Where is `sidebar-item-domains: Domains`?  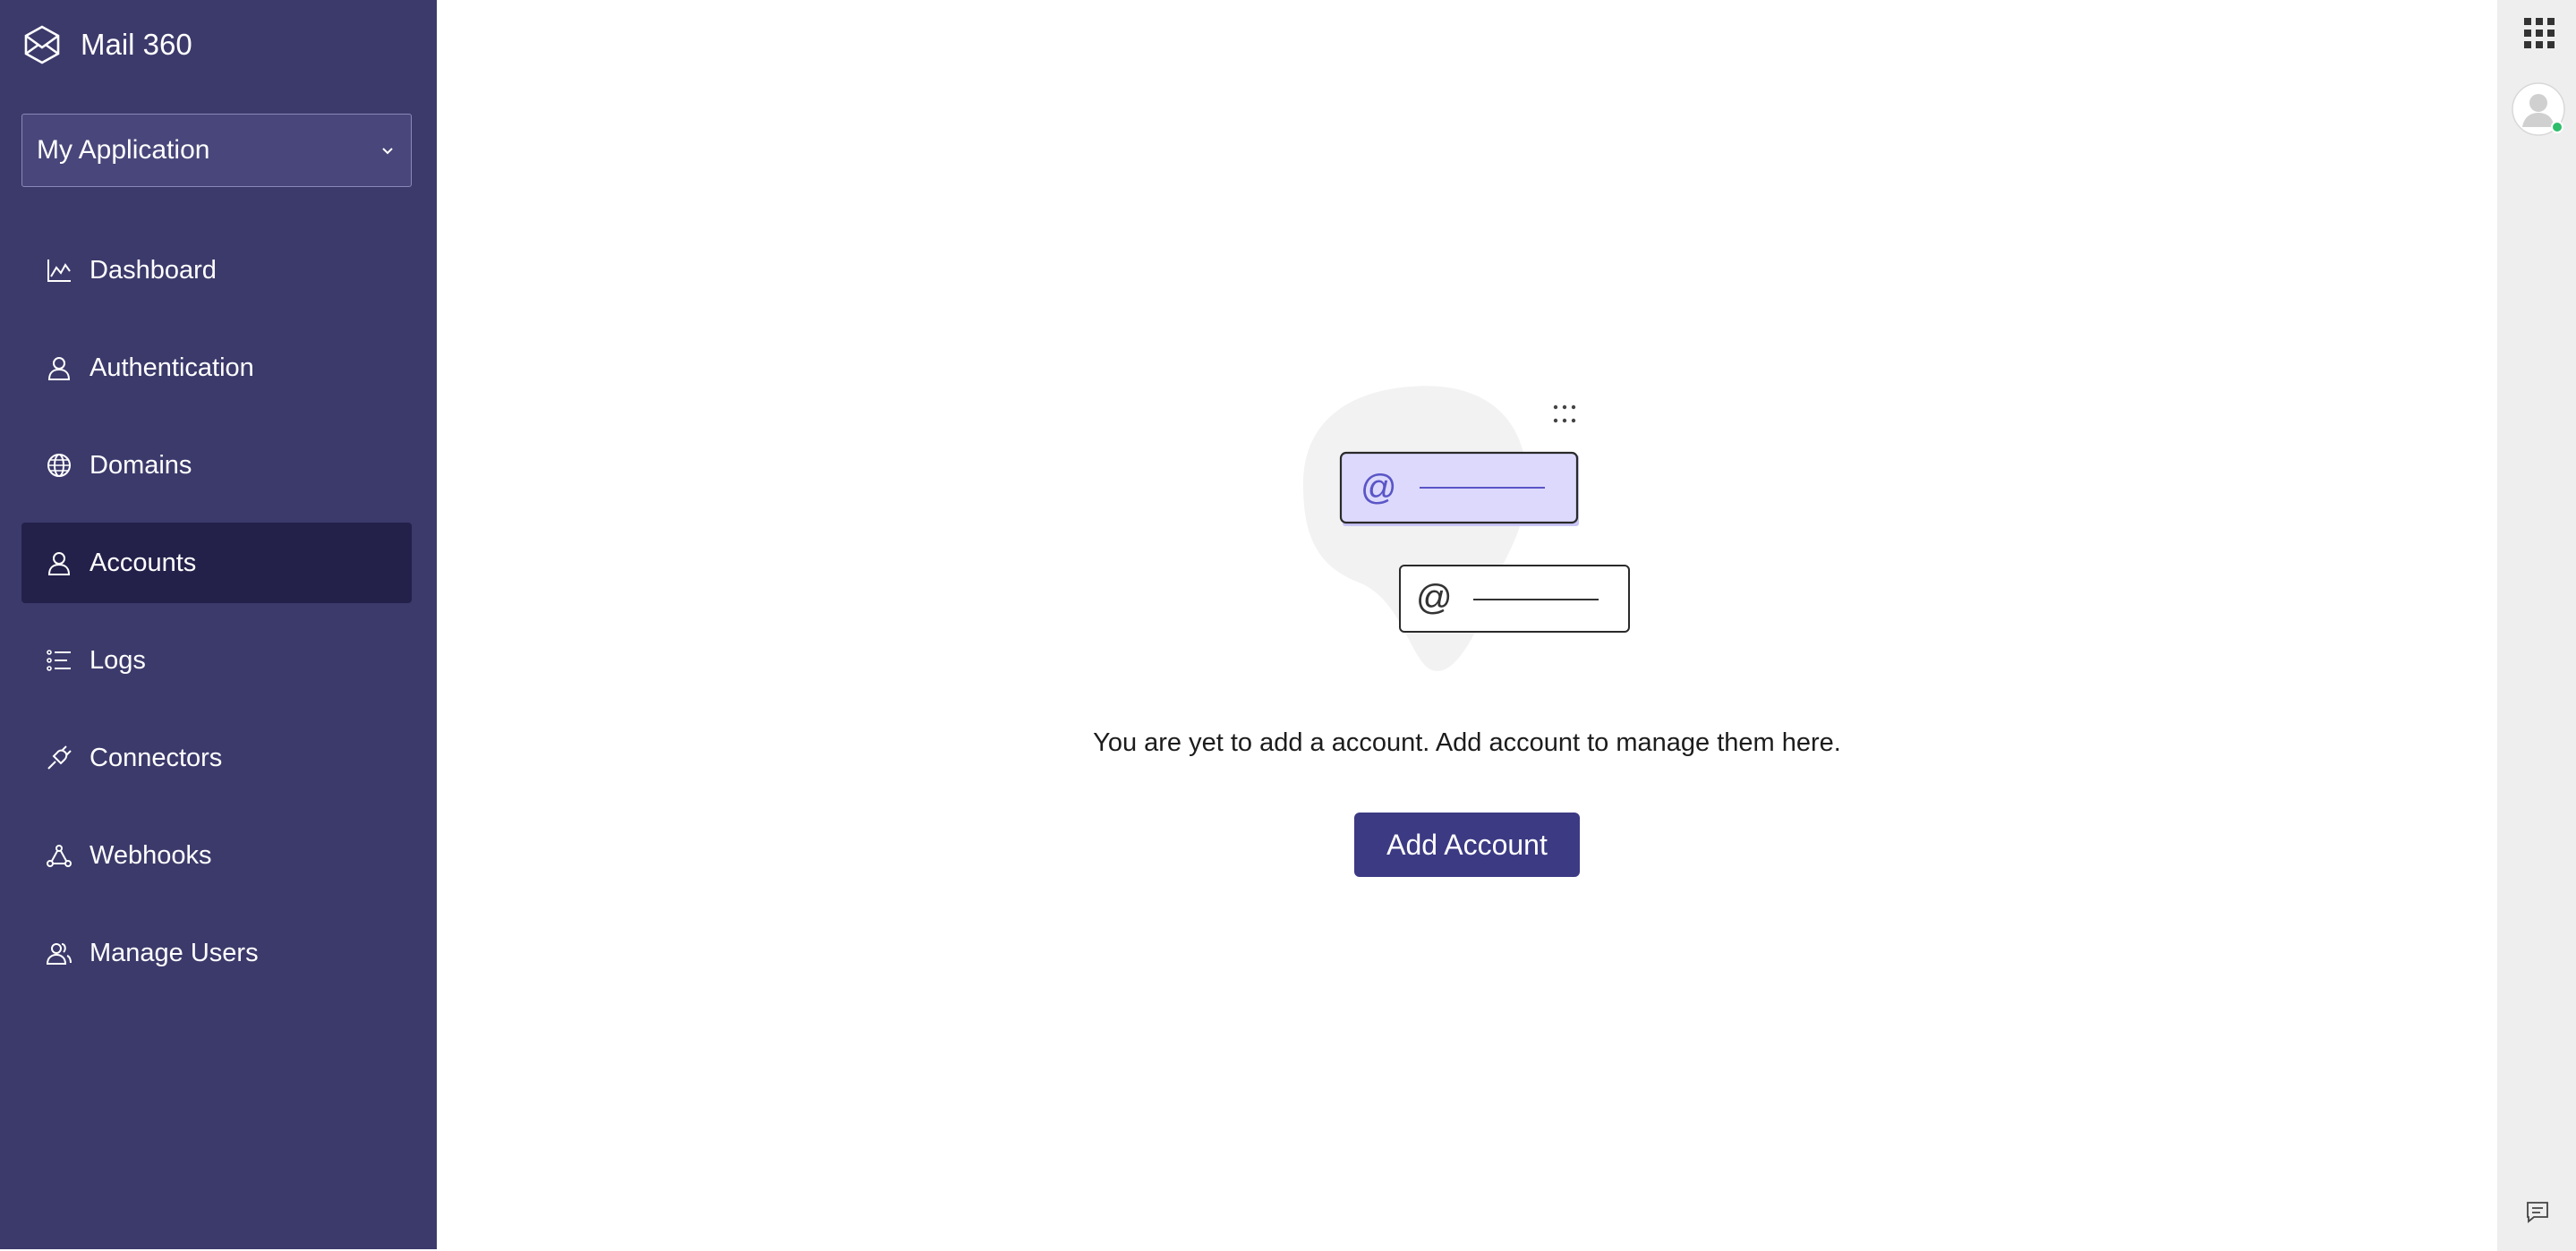 sidebar-item-domains: Domains is located at coordinates (216, 465).